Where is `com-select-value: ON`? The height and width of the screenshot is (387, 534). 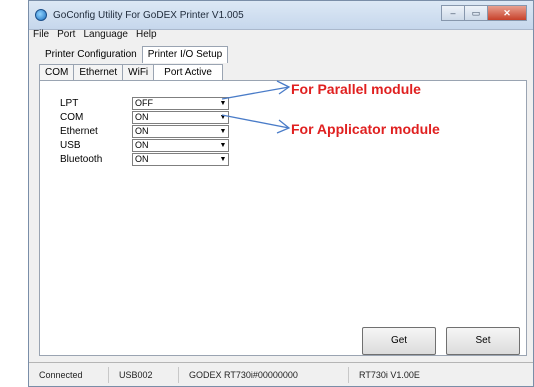
com-select-value: ON is located at coordinates (142, 116).